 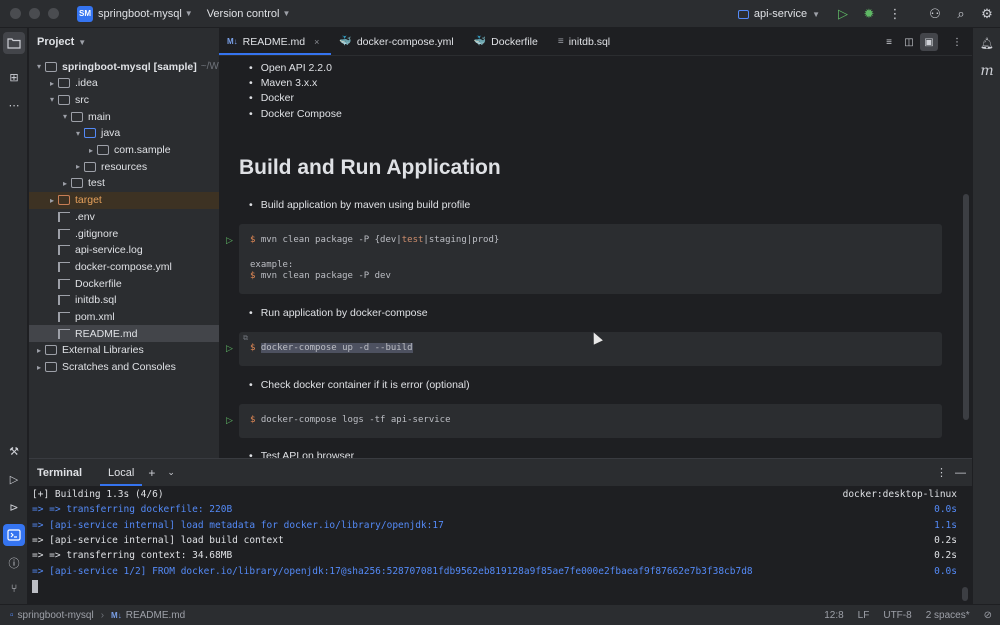 I want to click on tree-item: ▾ src, so click(x=124, y=99).